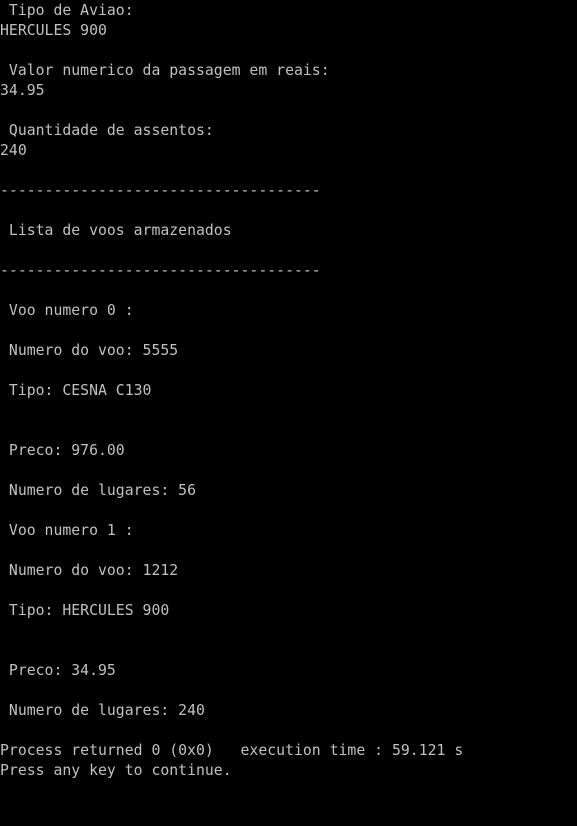  Describe the element at coordinates (116, 770) in the screenshot. I see `press-any-key-prompt: Press any key to continue.` at that location.